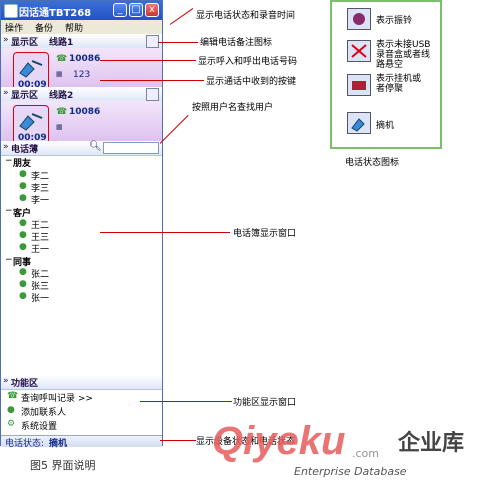 Image resolution: width=500 pixels, height=486 pixels. What do you see at coordinates (82, 75) in the screenshot?
I see `dtmf-digits: 123` at bounding box center [82, 75].